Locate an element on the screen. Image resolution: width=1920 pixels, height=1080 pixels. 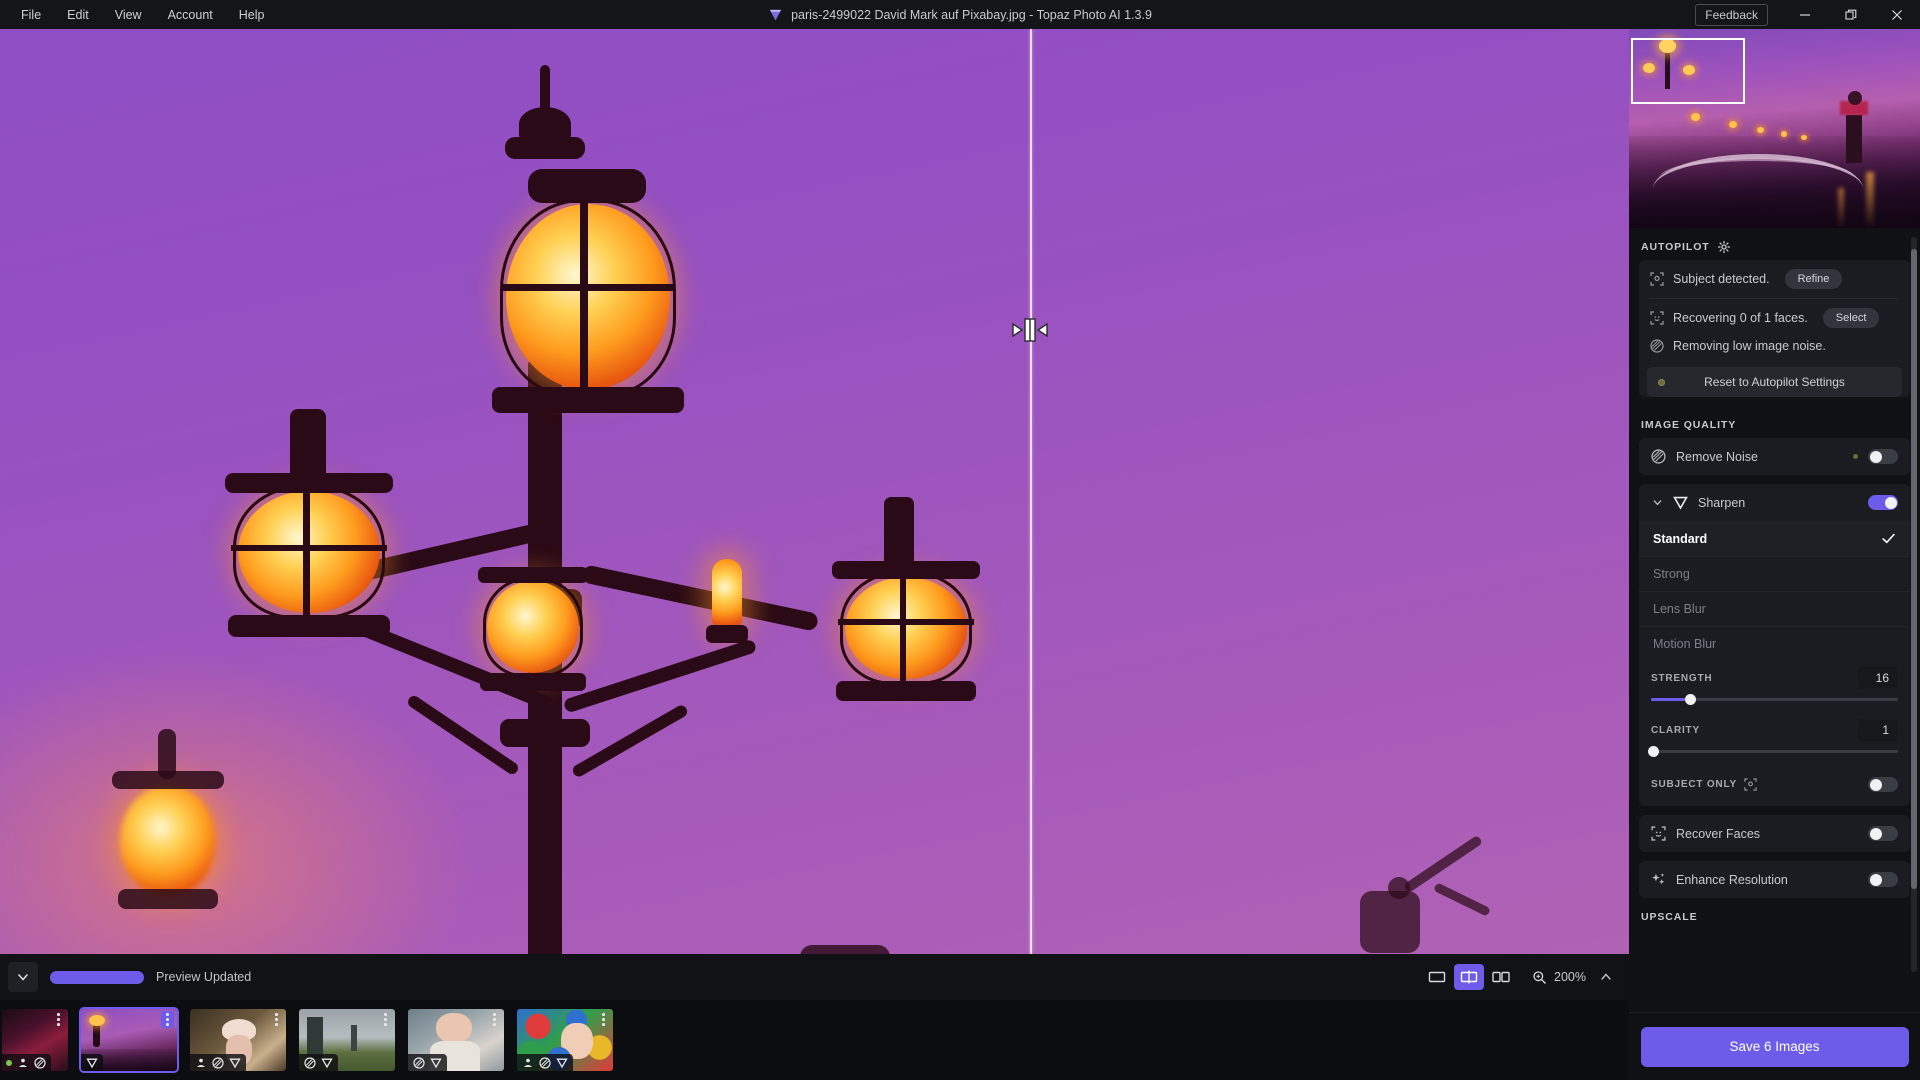
split-drag-handle-icon is located at coordinates (1030, 330).